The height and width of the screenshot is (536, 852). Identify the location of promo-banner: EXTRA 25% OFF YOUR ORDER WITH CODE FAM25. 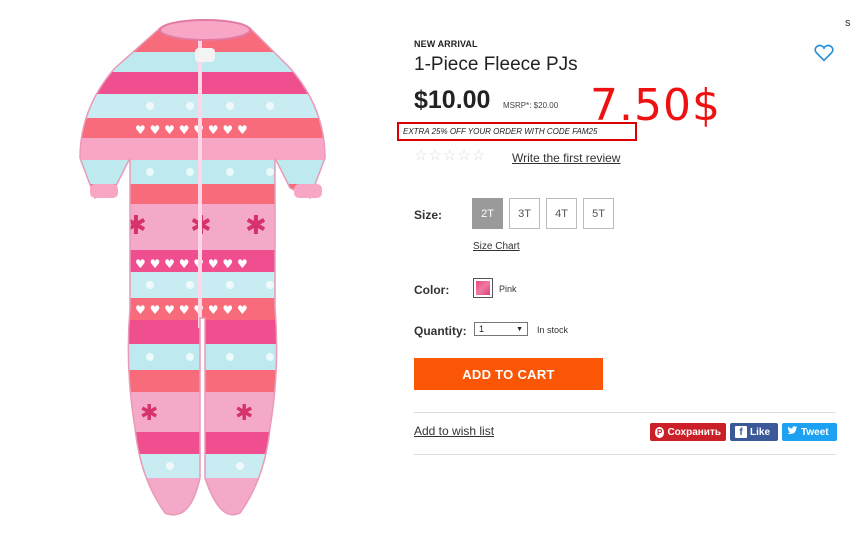
(517, 131).